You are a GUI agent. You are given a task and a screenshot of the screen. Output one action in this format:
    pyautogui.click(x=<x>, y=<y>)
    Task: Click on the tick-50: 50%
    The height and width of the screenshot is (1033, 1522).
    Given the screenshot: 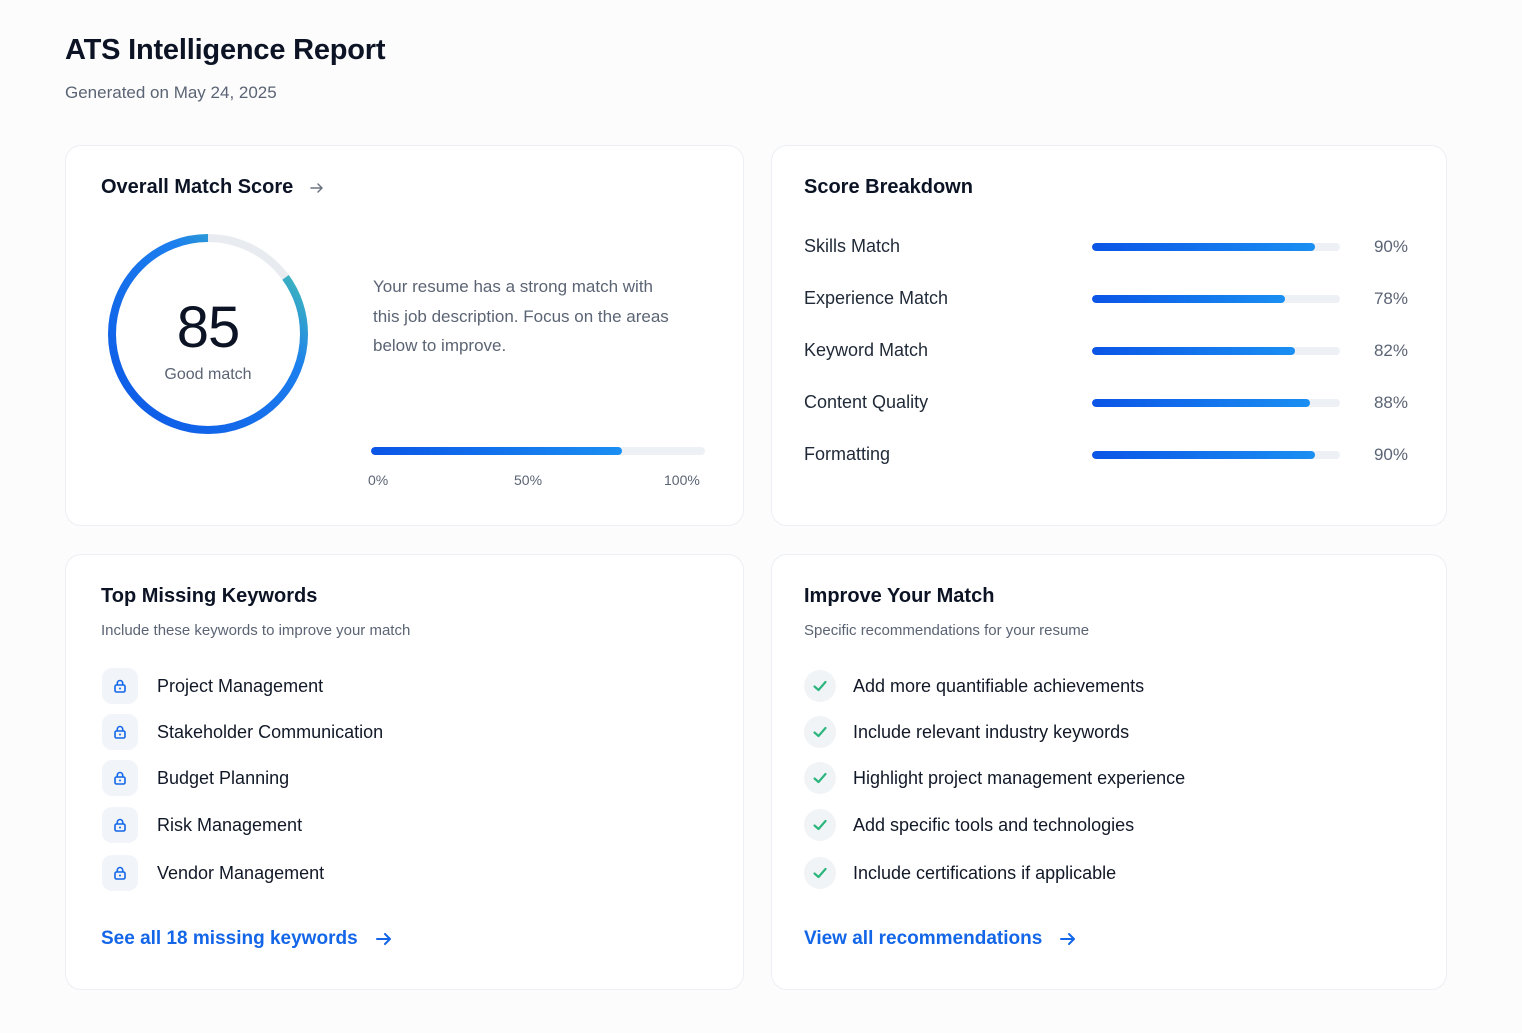 What is the action you would take?
    pyautogui.click(x=528, y=480)
    